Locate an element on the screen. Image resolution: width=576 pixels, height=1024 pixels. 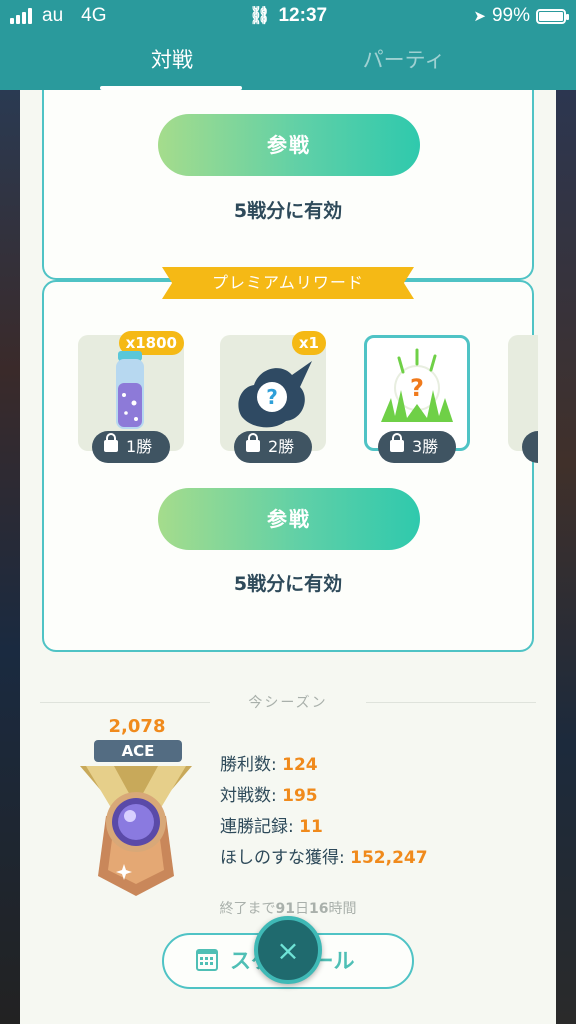
reward-tile-partial is located at coordinates (523, 399).